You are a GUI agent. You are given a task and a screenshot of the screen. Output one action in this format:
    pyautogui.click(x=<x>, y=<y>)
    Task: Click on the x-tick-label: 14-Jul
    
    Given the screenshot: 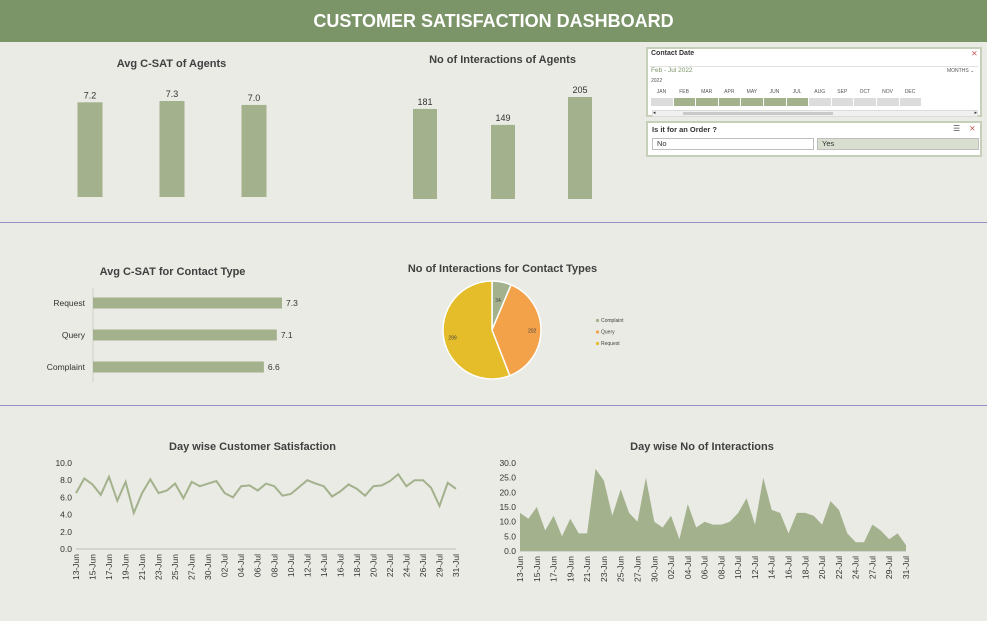 What is the action you would take?
    pyautogui.click(x=324, y=565)
    